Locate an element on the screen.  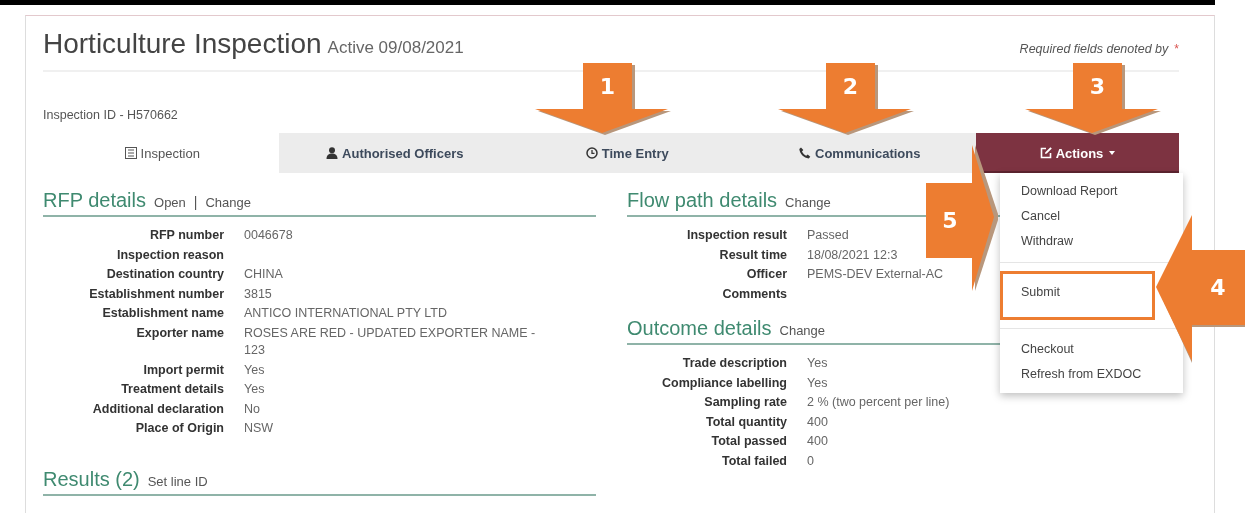
field-label: Result time is located at coordinates (752, 255).